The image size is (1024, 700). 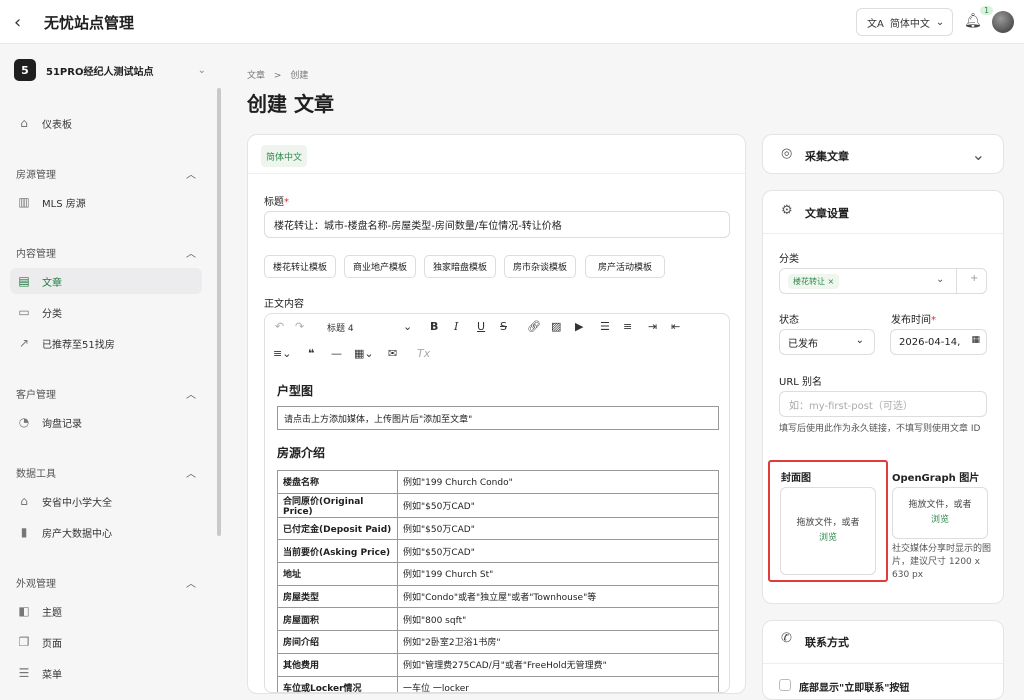 I want to click on quote-icon: ❝, so click(x=311, y=353).